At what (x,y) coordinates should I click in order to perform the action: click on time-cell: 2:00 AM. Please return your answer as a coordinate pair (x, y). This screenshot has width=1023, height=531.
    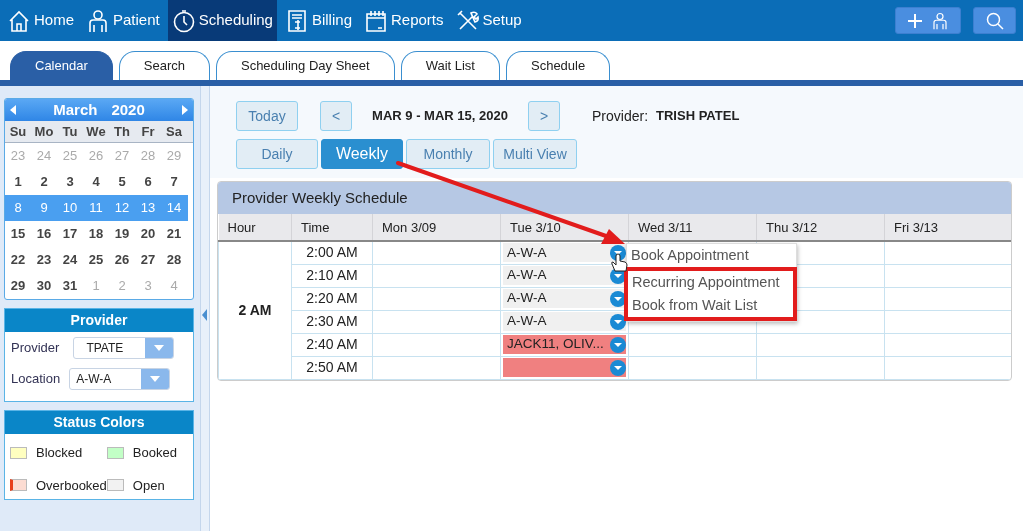
    Looking at the image, I should click on (332, 252).